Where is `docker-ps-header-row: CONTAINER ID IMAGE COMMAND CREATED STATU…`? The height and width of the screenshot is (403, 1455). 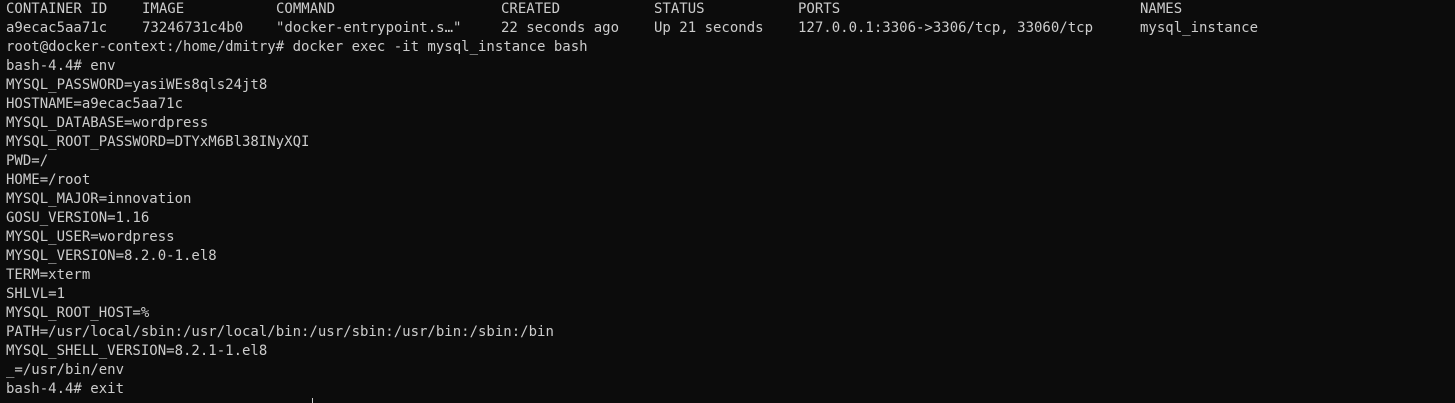
docker-ps-header-row: CONTAINER ID IMAGE COMMAND CREATED STATU… is located at coordinates (730, 9).